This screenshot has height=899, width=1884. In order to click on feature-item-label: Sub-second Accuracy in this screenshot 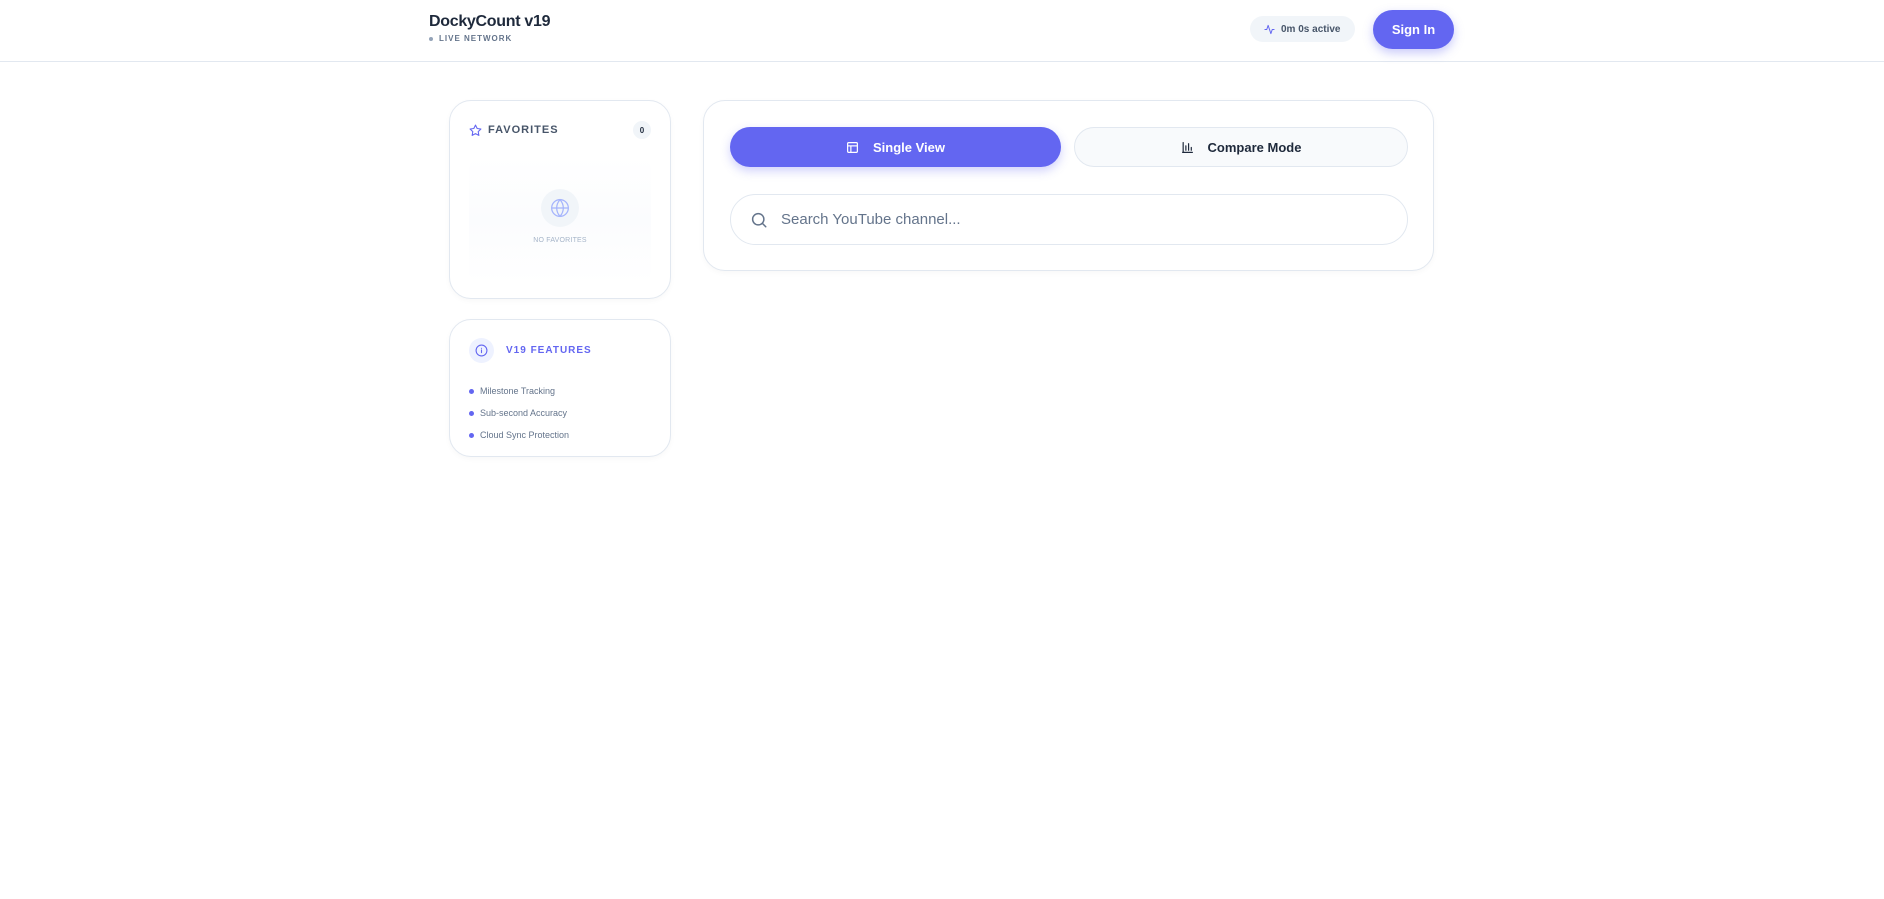, I will do `click(524, 413)`.